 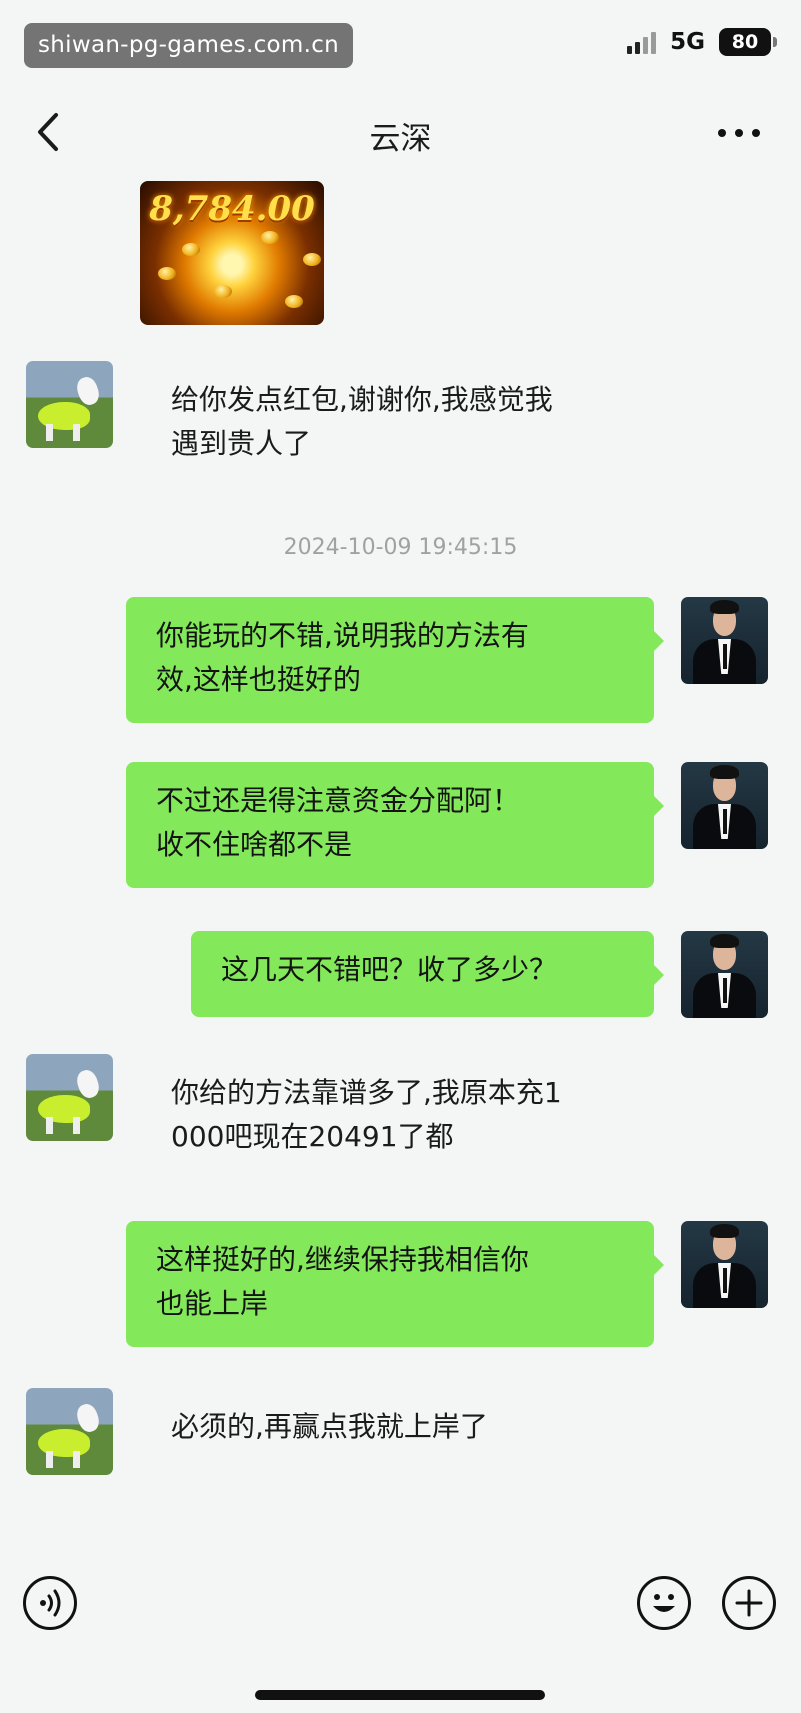 I want to click on chat-input-bar, so click(x=400, y=1602).